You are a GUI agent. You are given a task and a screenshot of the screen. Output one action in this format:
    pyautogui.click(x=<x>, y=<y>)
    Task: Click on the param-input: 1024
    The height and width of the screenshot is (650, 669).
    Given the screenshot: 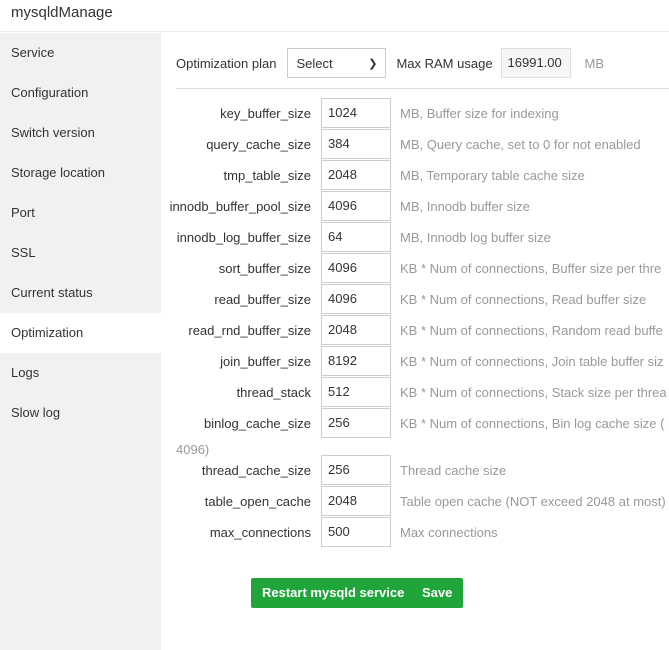 What is the action you would take?
    pyautogui.click(x=356, y=113)
    